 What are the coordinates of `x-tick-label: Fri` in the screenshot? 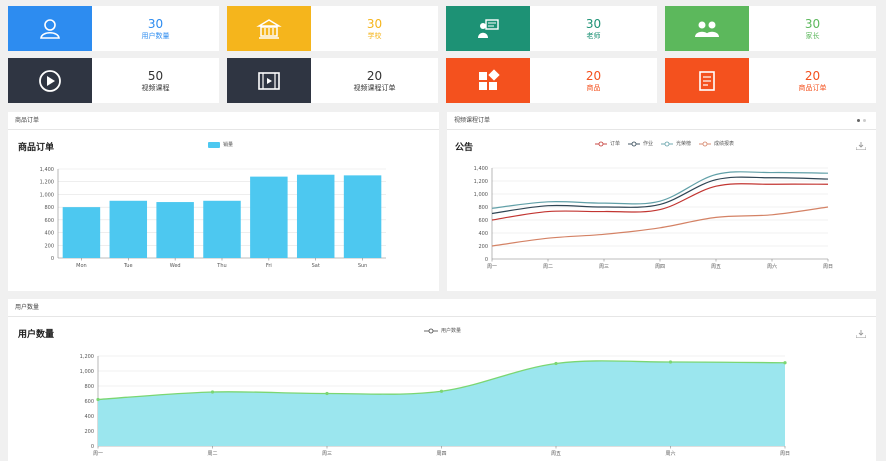 It's located at (269, 266).